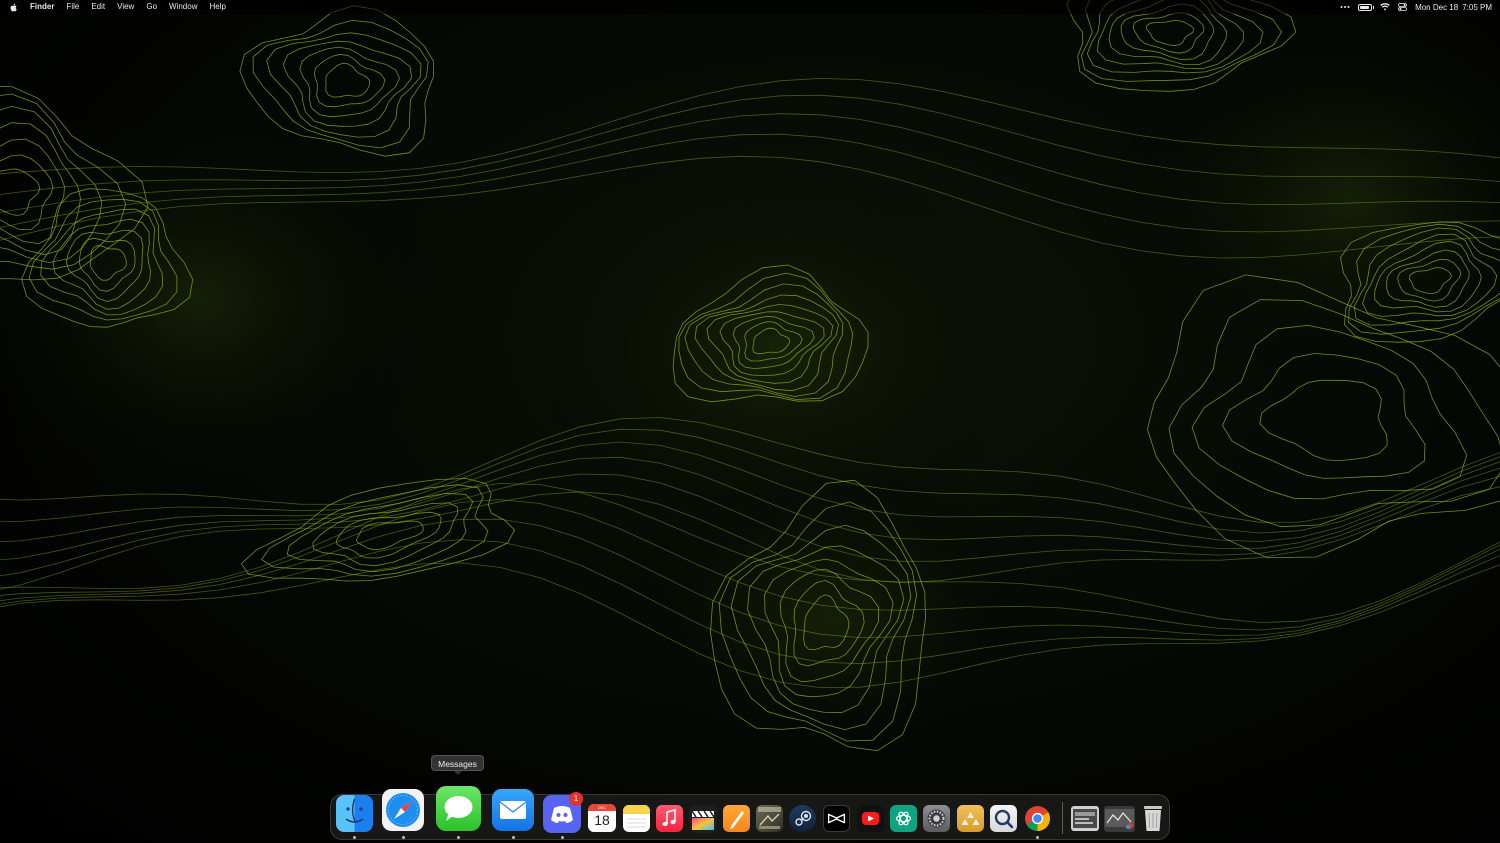  Describe the element at coordinates (14, 7) in the screenshot. I see `apple-icon` at that location.